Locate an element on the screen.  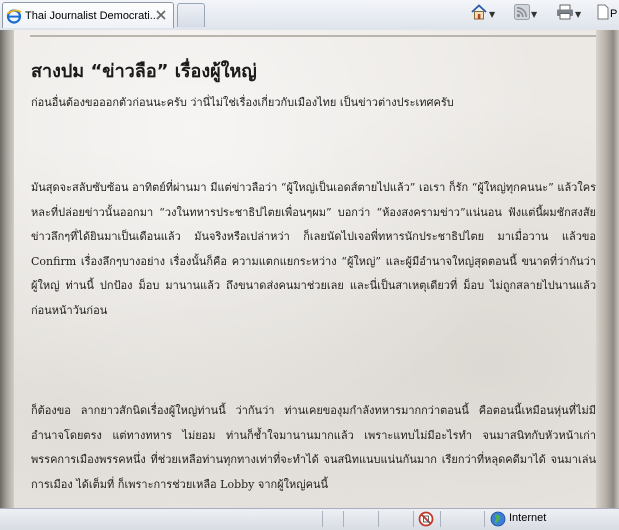
page-menu-button: P is located at coordinates (607, 14).